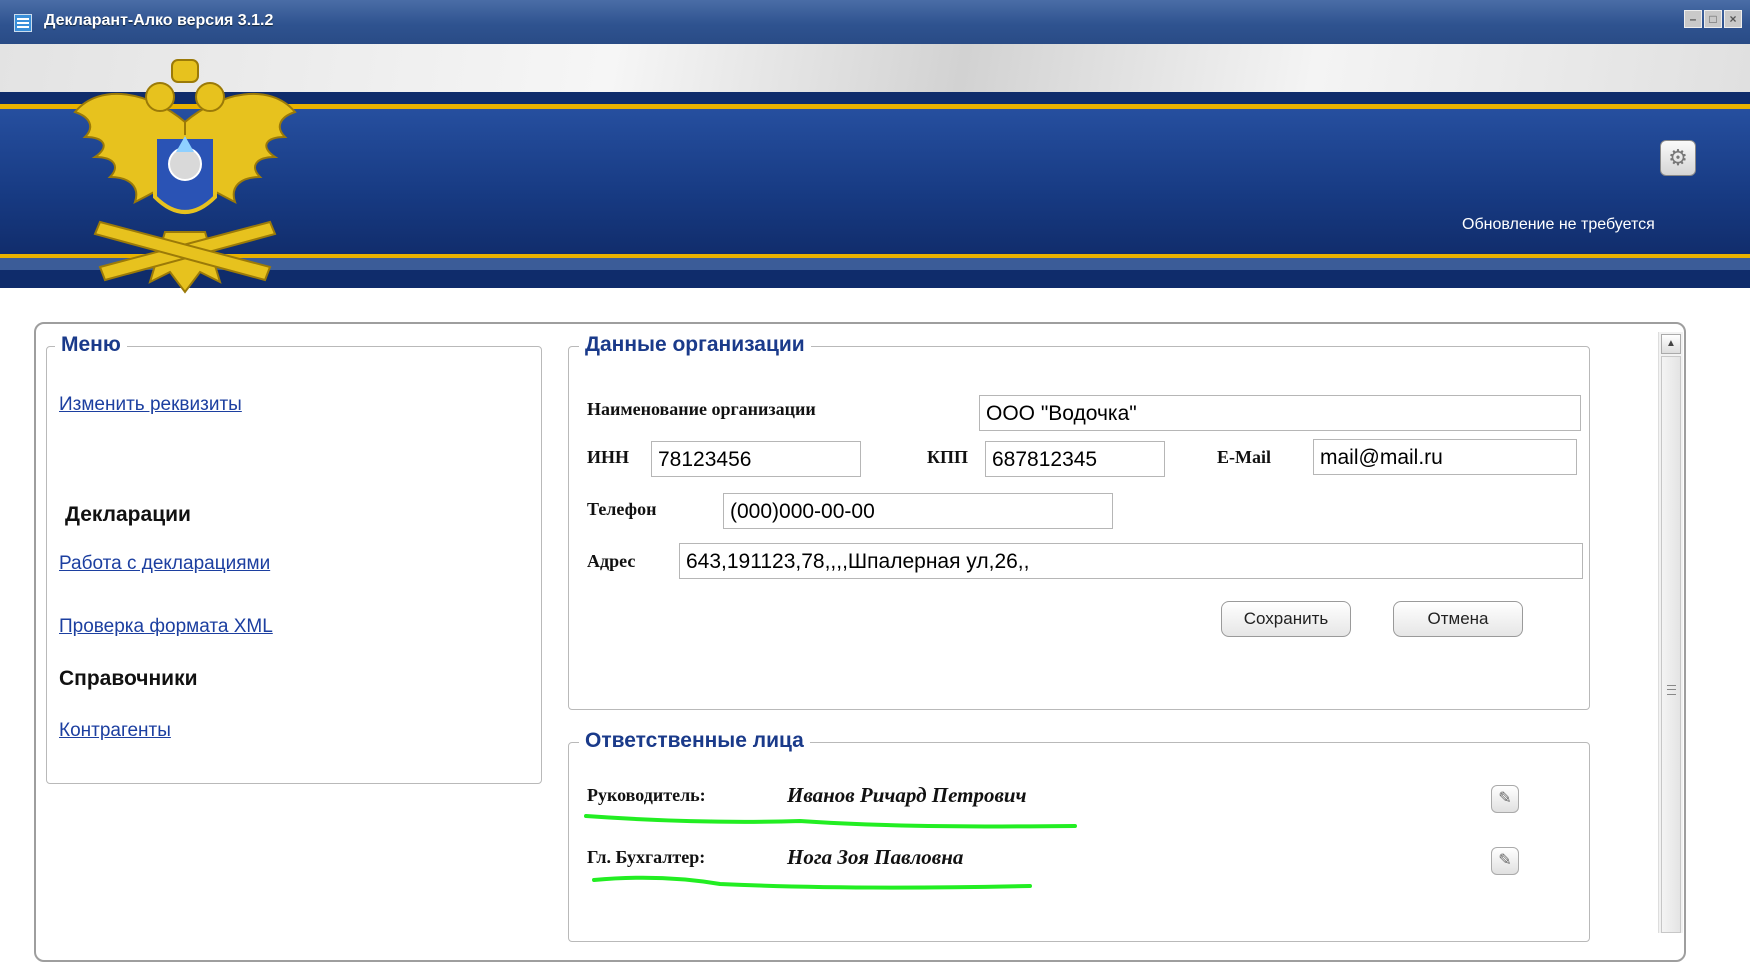  Describe the element at coordinates (875, 857) in the screenshot. I see `accountant-name: Нога Зоя Павловна` at that location.